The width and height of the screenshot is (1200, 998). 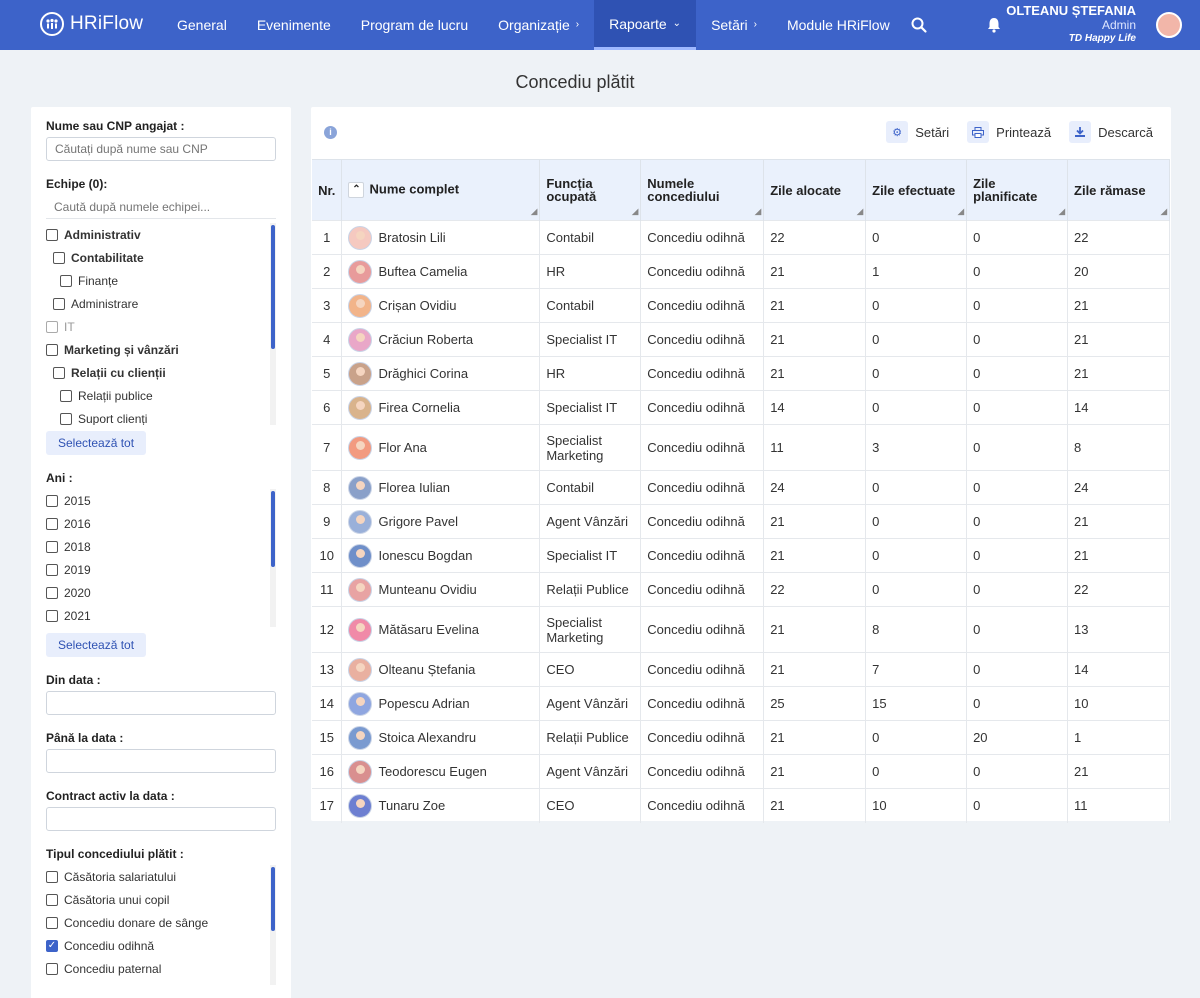 I want to click on nav-item-4: Organizație ›, so click(x=538, y=25).